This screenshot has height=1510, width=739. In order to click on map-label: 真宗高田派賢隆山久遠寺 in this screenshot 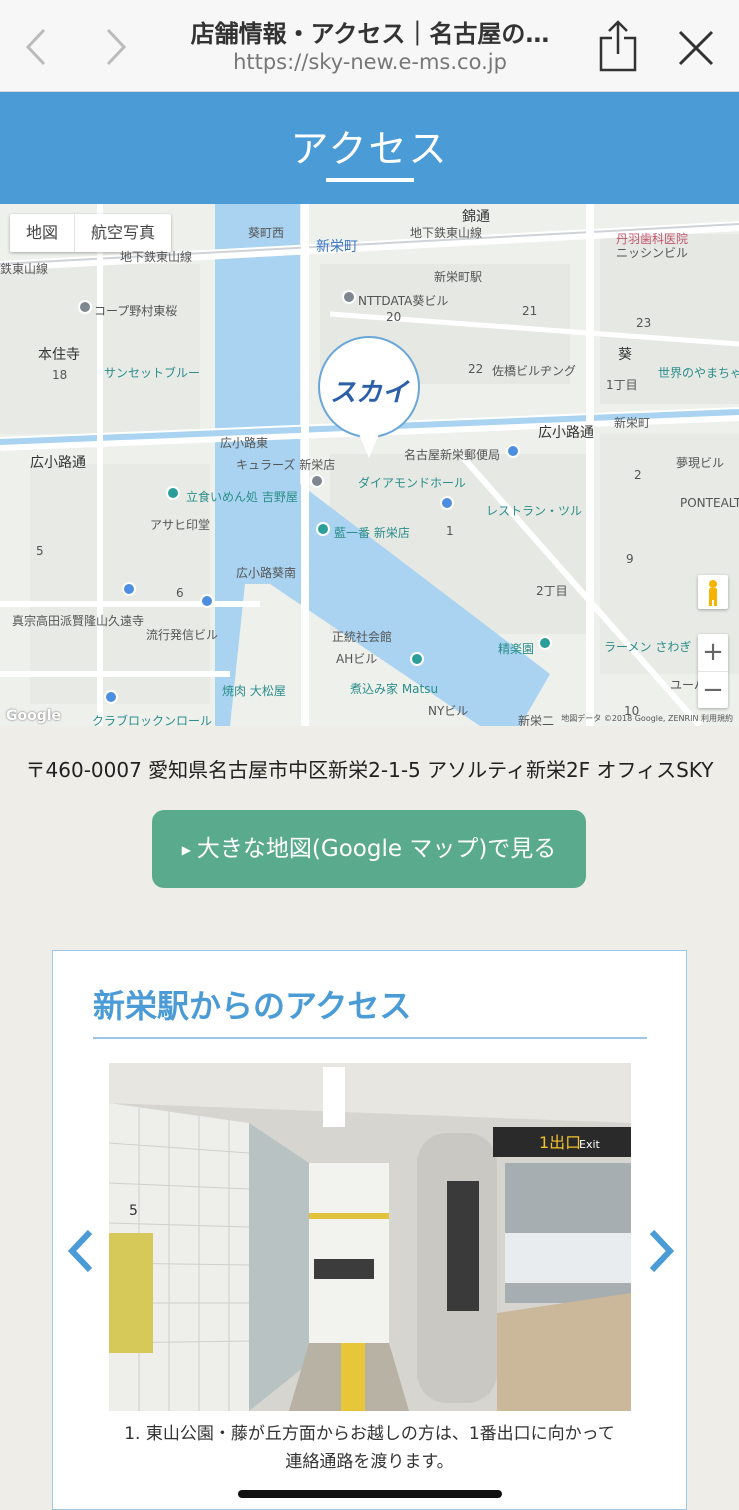, I will do `click(78, 621)`.